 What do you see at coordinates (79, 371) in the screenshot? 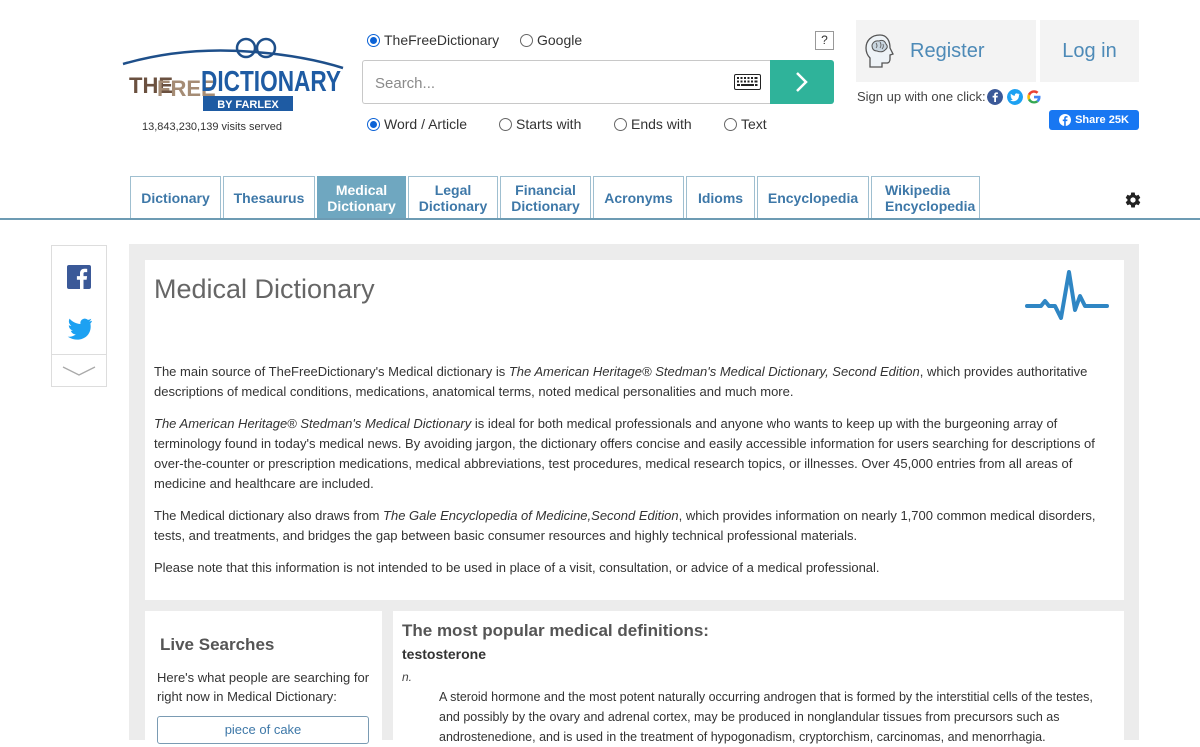
I see `chevron-down-icon` at bounding box center [79, 371].